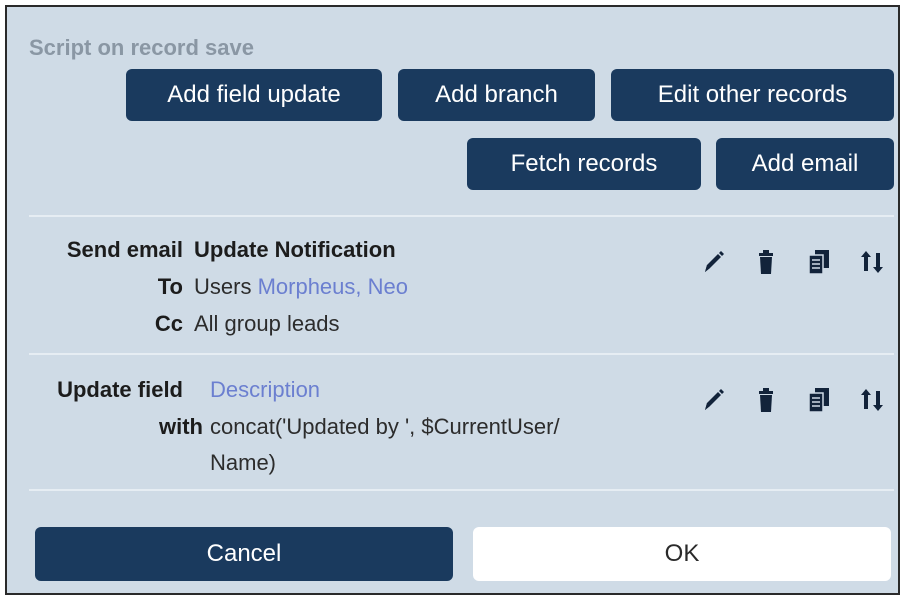 This screenshot has height=600, width=905. Describe the element at coordinates (295, 249) in the screenshot. I see `action-value: Update Notification` at that location.